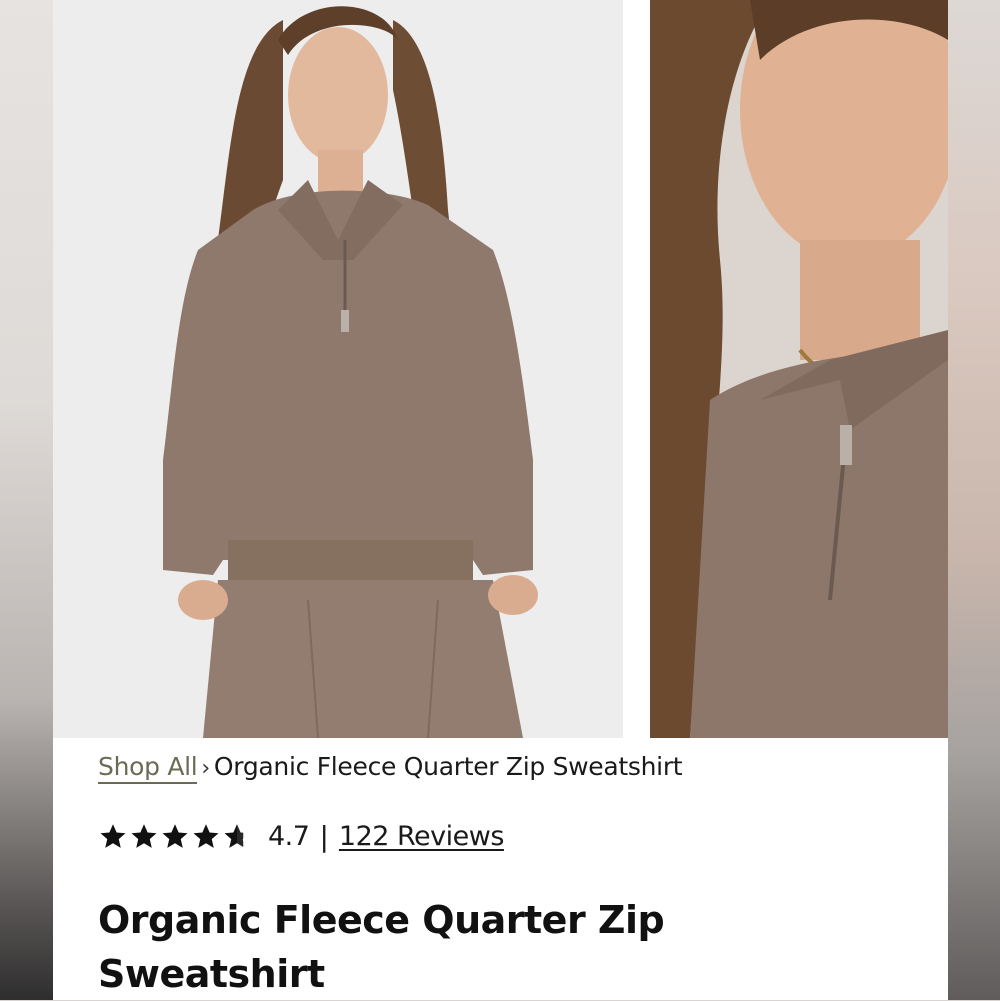  Describe the element at coordinates (238, 836) in the screenshot. I see `star-half-icon` at that location.